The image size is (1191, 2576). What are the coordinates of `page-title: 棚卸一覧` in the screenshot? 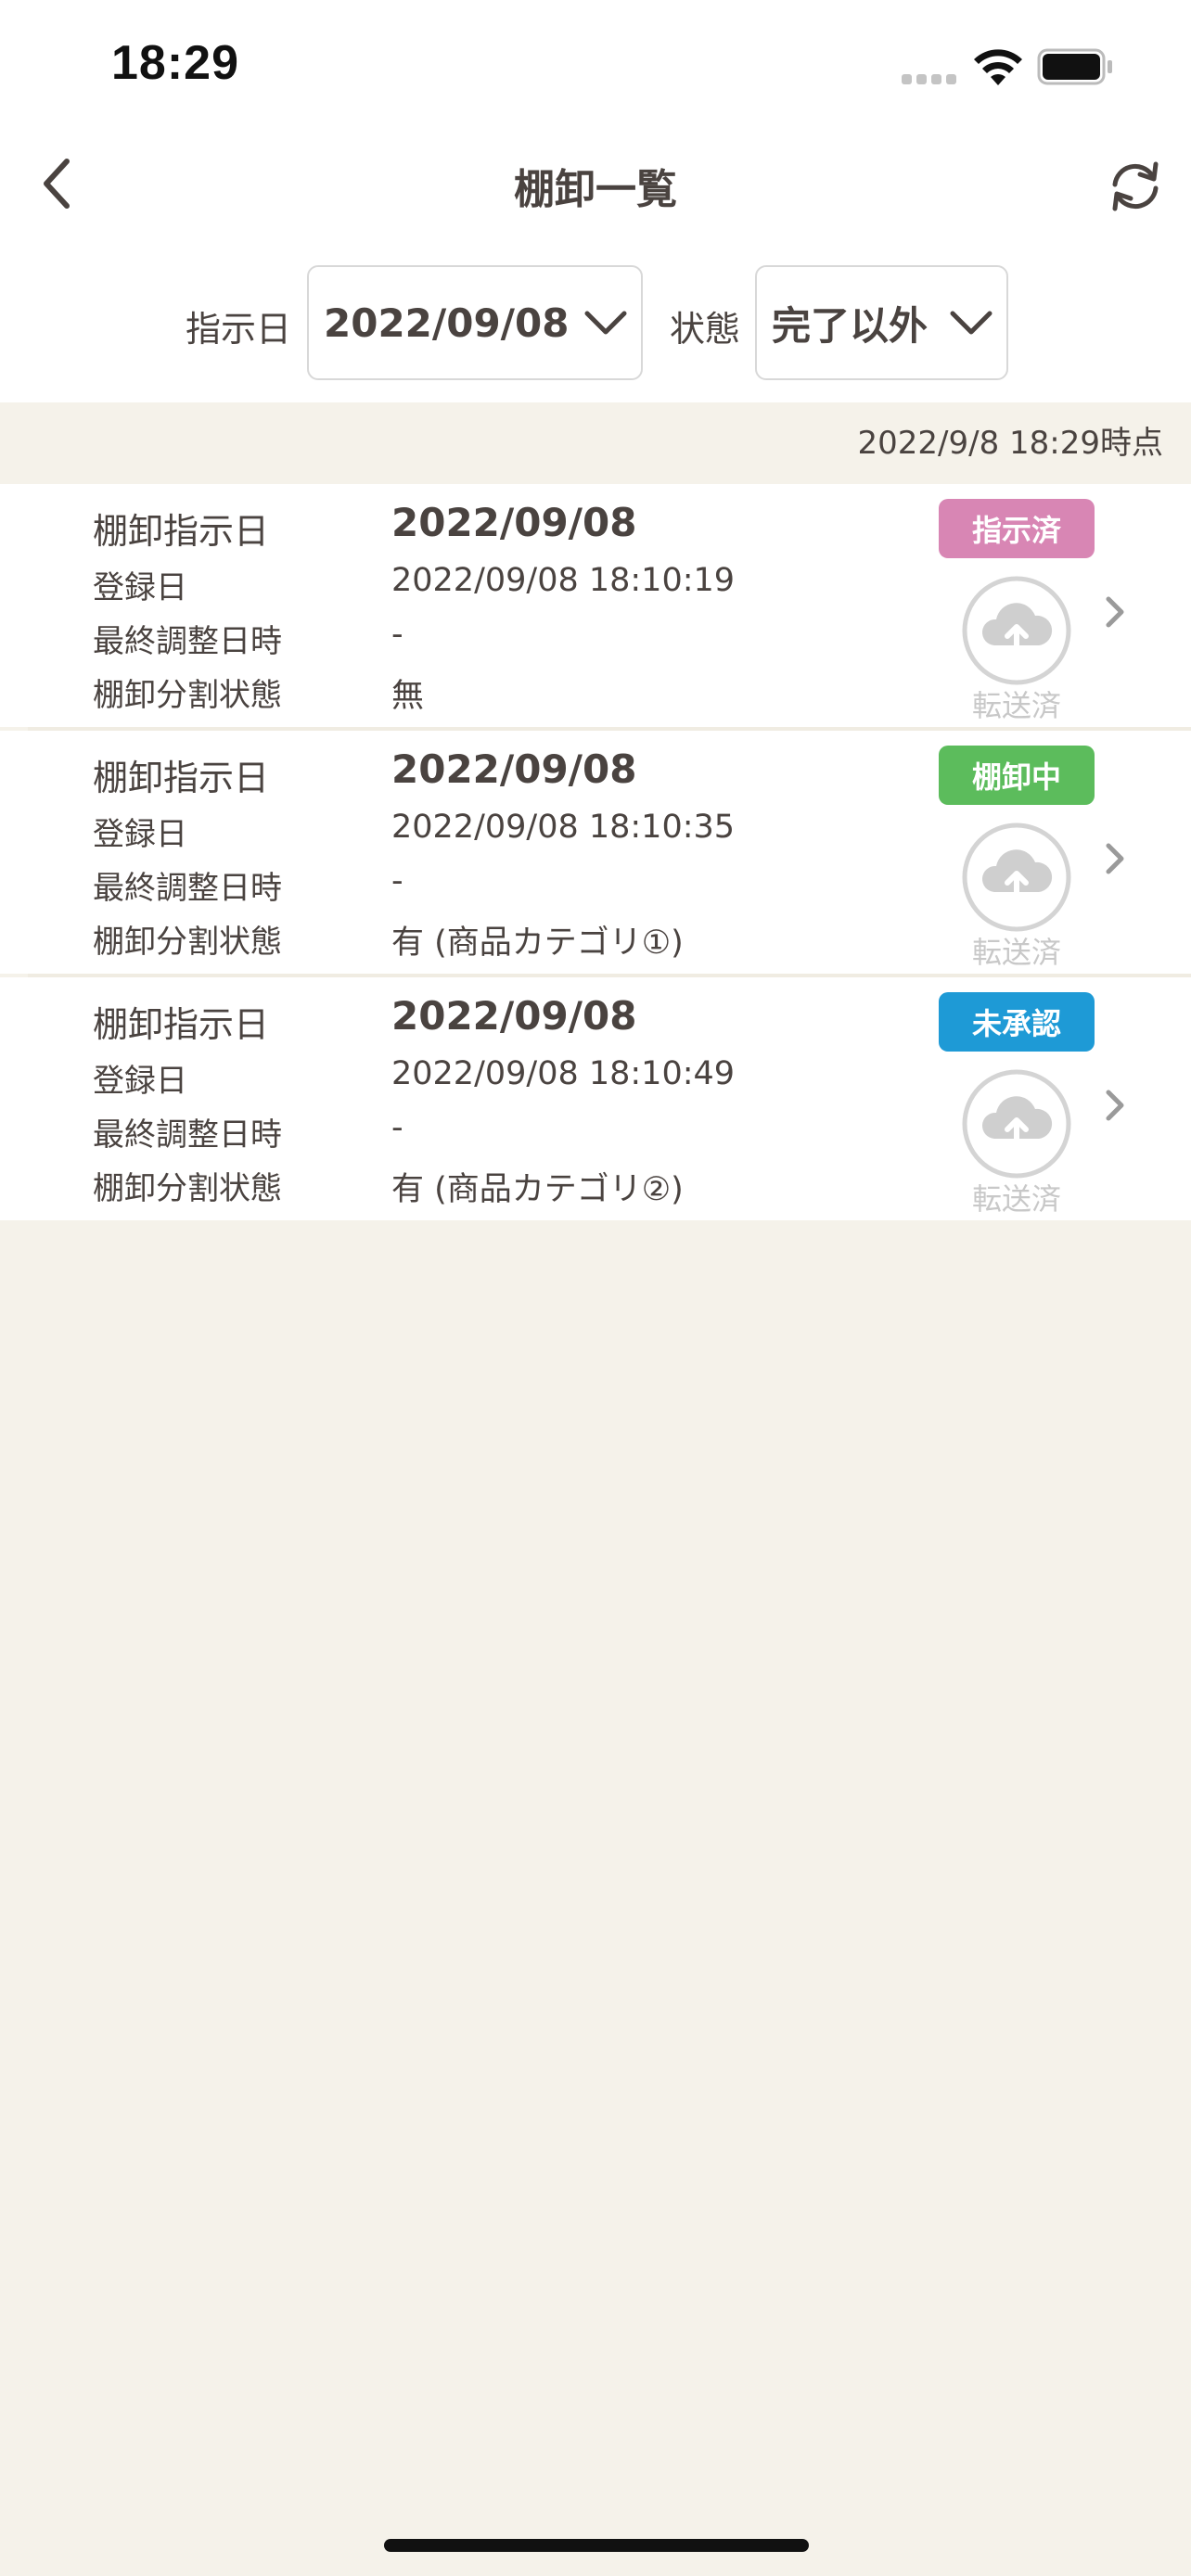 It's located at (595, 190).